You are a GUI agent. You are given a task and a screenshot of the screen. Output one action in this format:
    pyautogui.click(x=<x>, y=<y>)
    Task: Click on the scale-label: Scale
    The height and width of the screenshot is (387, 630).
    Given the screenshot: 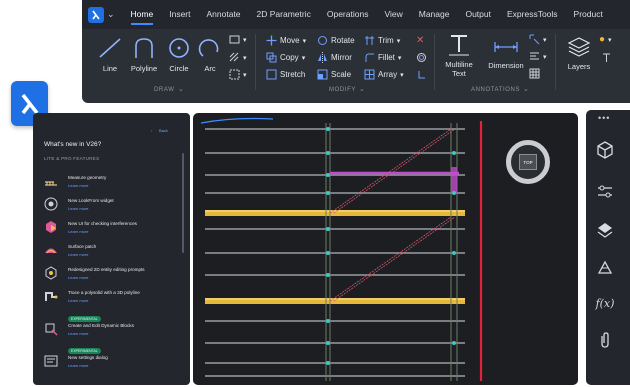 What is the action you would take?
    pyautogui.click(x=341, y=74)
    